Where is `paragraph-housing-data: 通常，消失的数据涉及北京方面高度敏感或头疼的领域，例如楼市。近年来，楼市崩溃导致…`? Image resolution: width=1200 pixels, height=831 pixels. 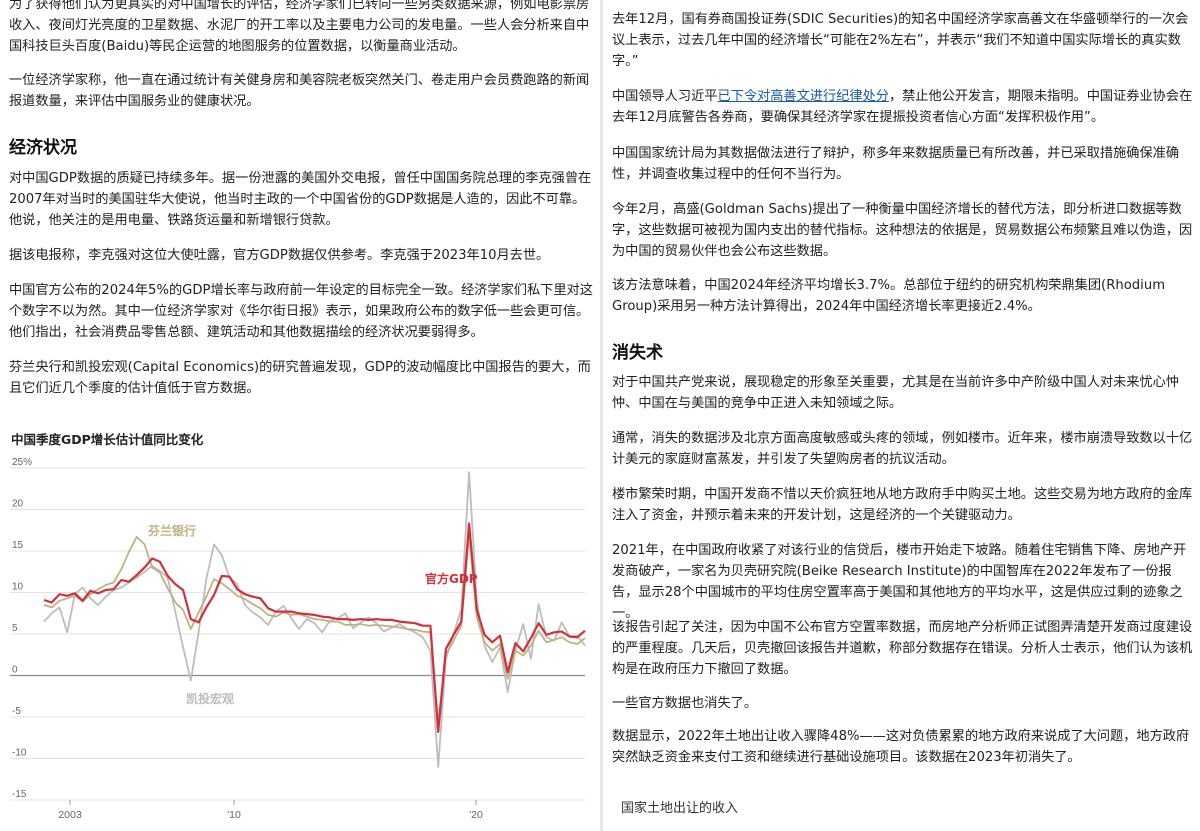 paragraph-housing-data: 通常，消失的数据涉及北京方面高度敏感或头疼的领域，例如楼市。近年来，楼市崩溃导致… is located at coordinates (902, 449).